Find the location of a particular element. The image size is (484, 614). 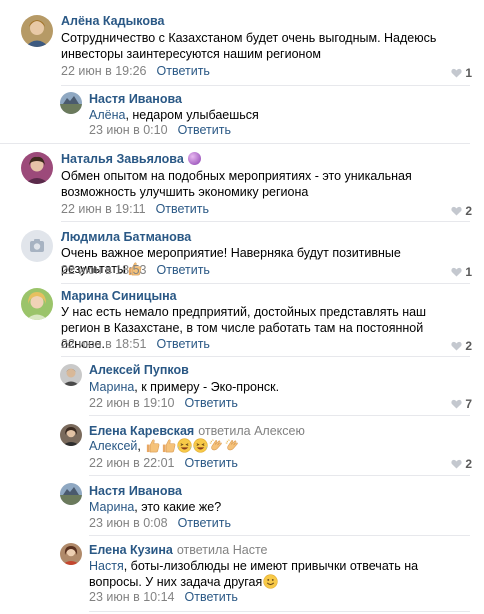

like-button: 7 is located at coordinates (461, 404).